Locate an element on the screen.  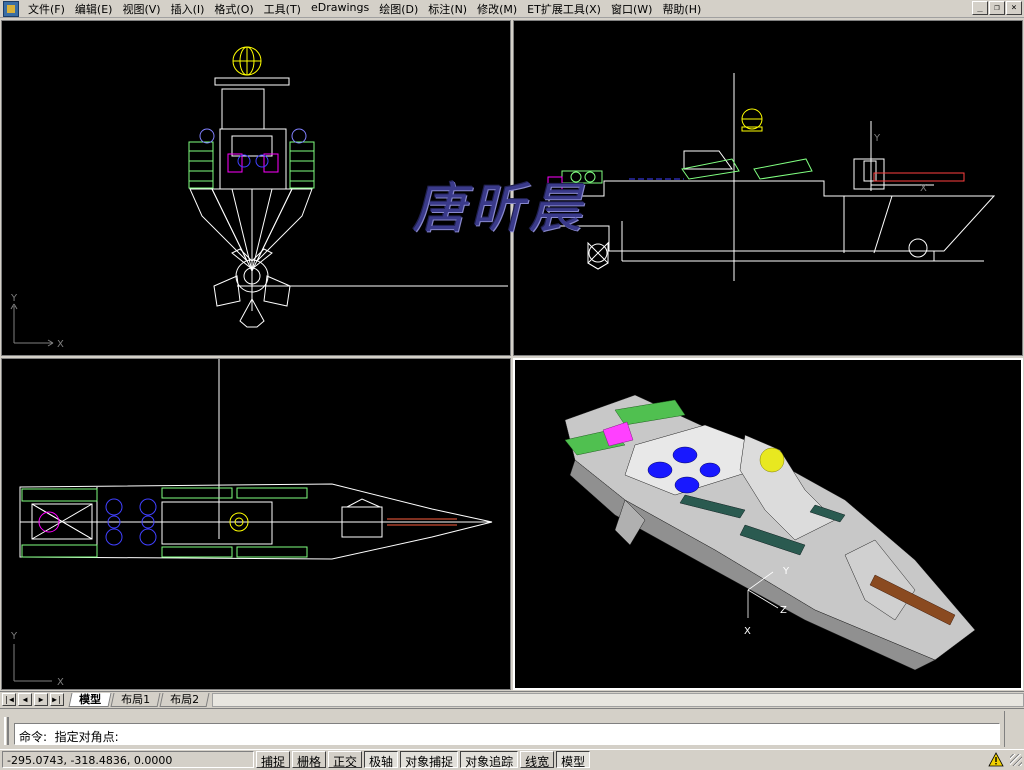
layout-tab: 模型 is located at coordinates (90, 699).